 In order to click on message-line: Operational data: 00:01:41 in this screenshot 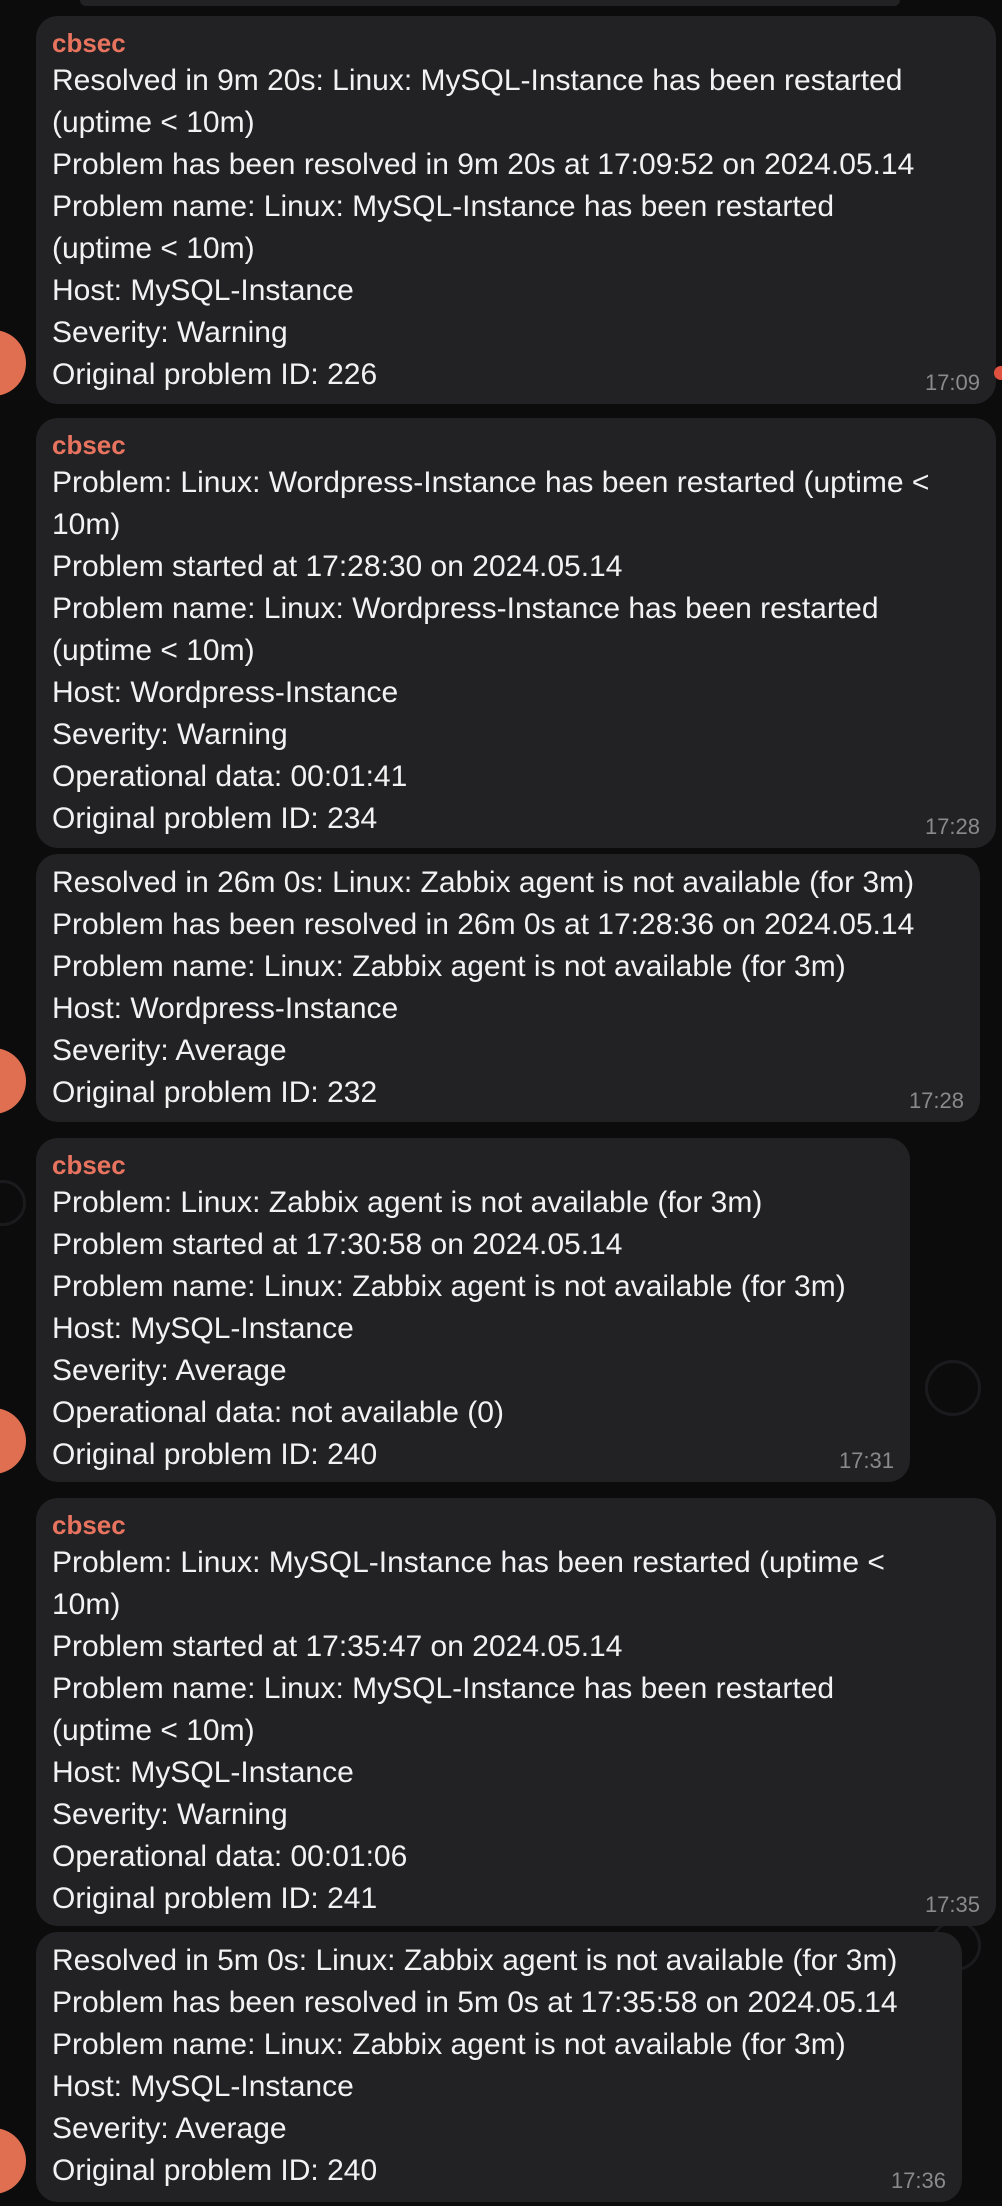, I will do `click(230, 776)`.